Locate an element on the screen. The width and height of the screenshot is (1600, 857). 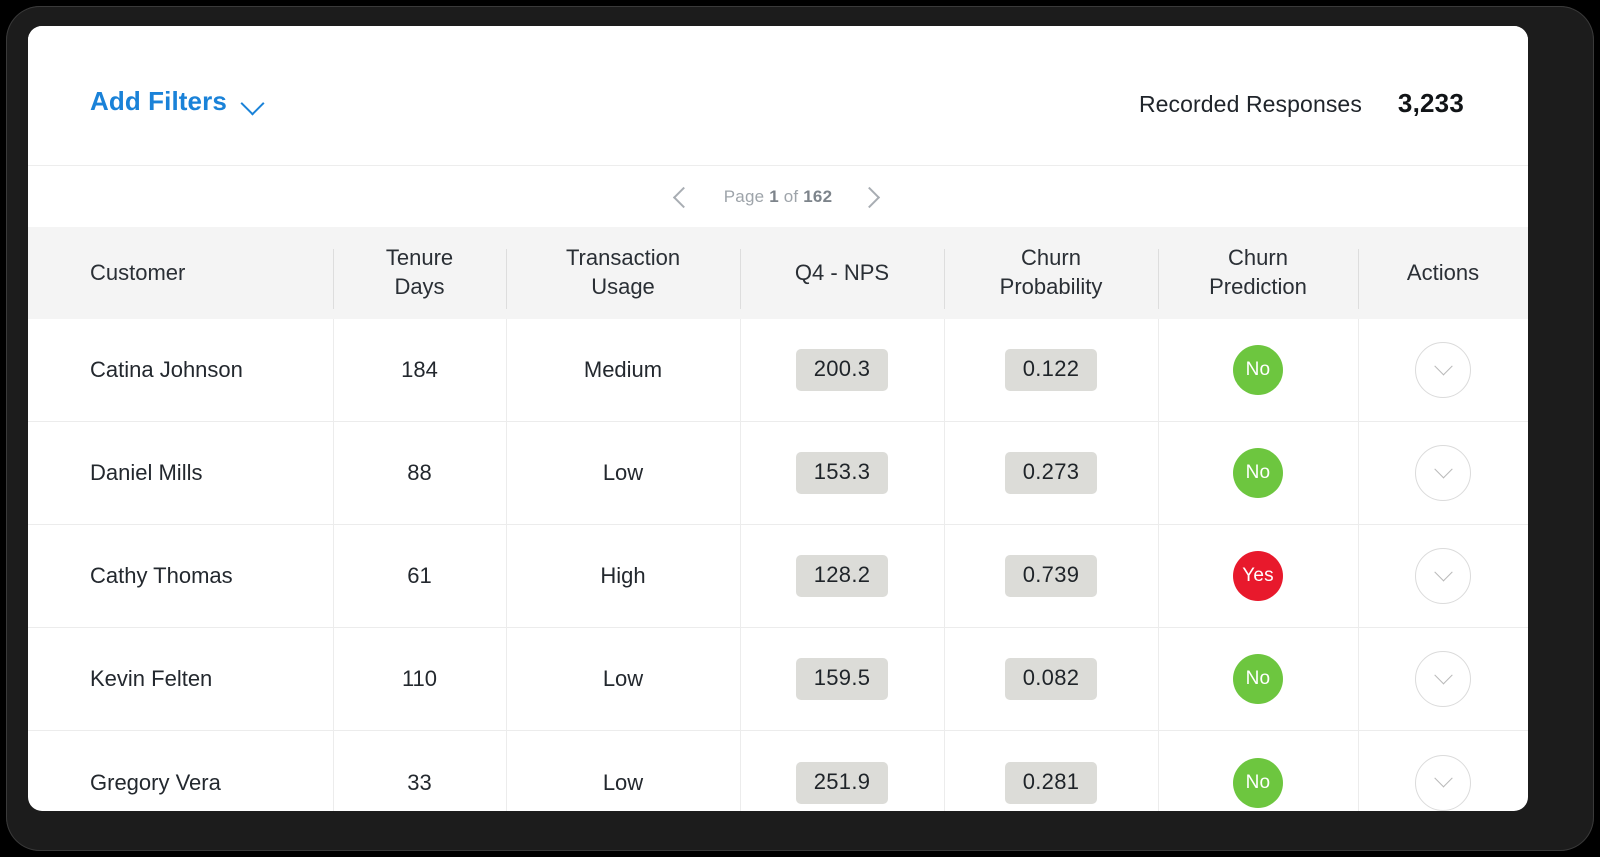
customer-name: Kevin Felten is located at coordinates (151, 678).